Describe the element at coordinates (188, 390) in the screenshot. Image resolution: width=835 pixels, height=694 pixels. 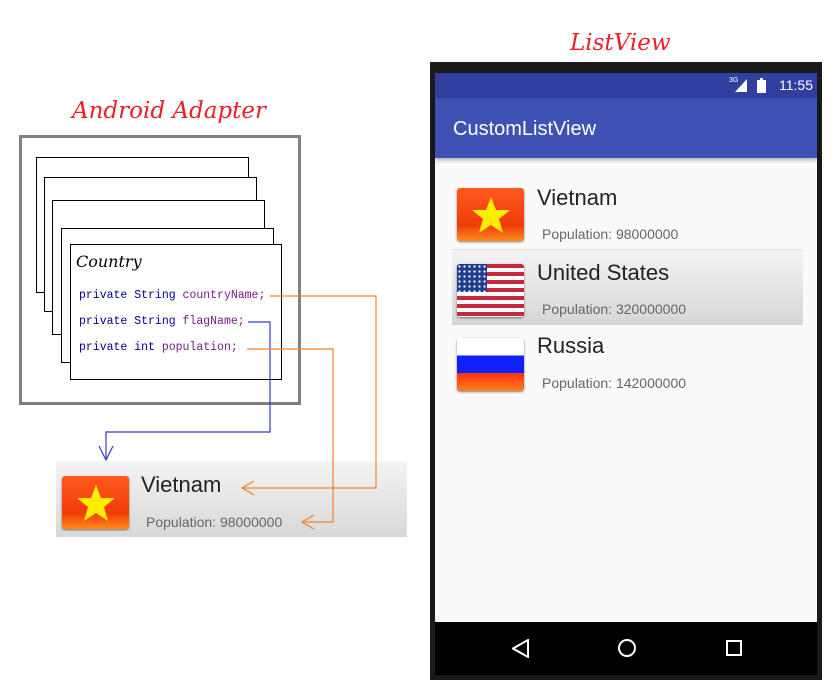
I see `arrow-flag-name` at that location.